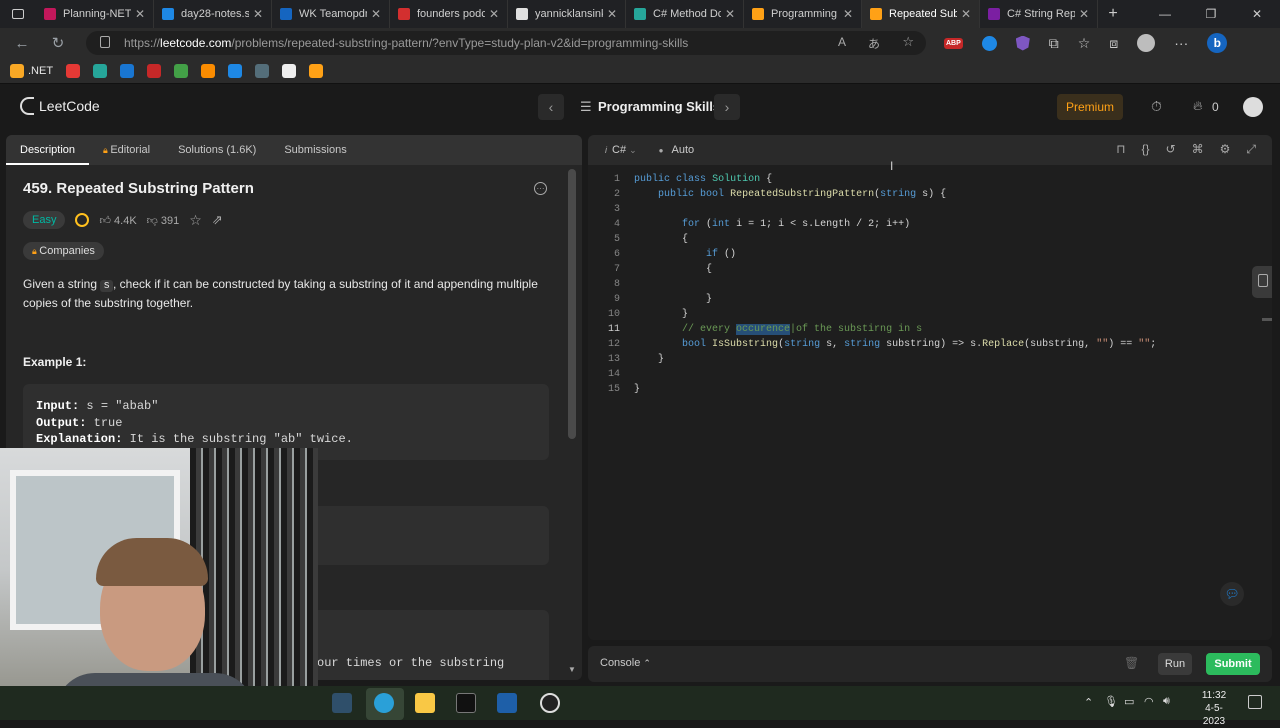 The width and height of the screenshot is (1280, 728). What do you see at coordinates (117, 220) in the screenshot?
I see `like-button: 👍︎ 4.4K` at bounding box center [117, 220].